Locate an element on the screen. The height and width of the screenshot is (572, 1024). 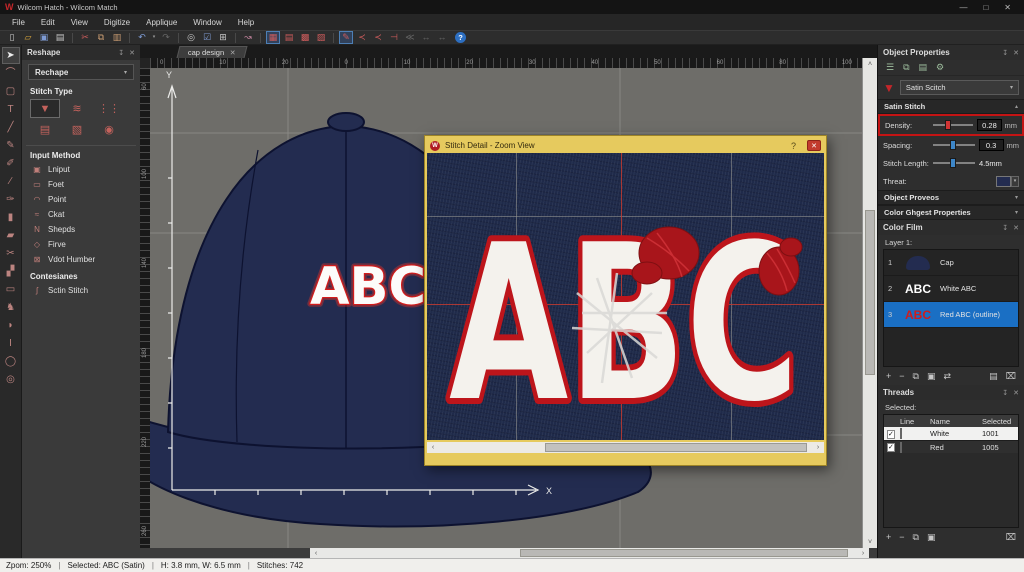
stitch-detail-titlebar: W Stitch Detail - Zoom View ? ✕ is located at coordinates (625, 145).